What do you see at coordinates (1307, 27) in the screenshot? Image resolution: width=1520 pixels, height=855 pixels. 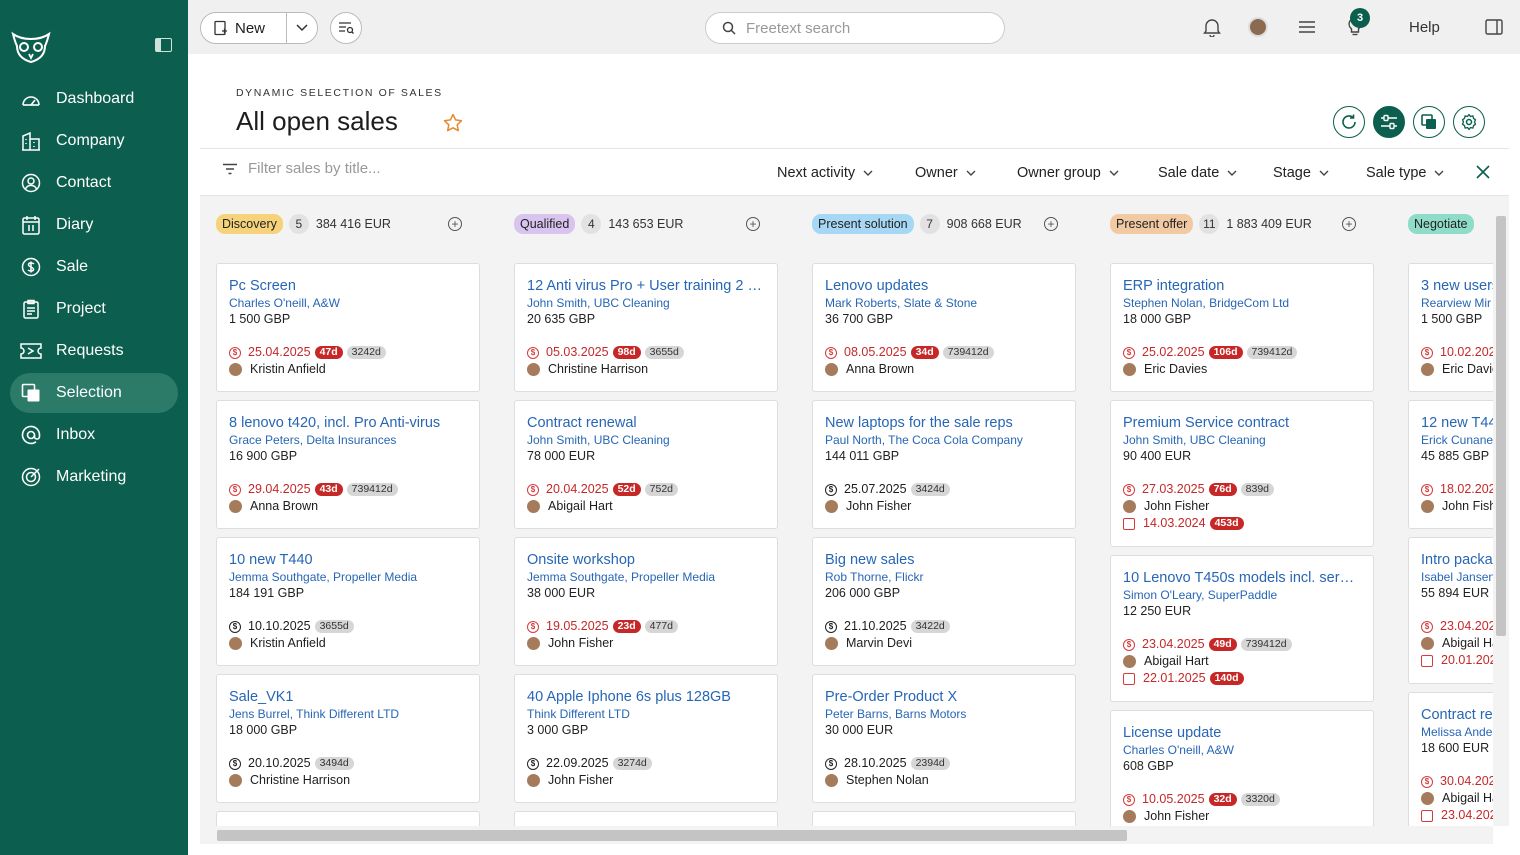 I see `menu-icon` at bounding box center [1307, 27].